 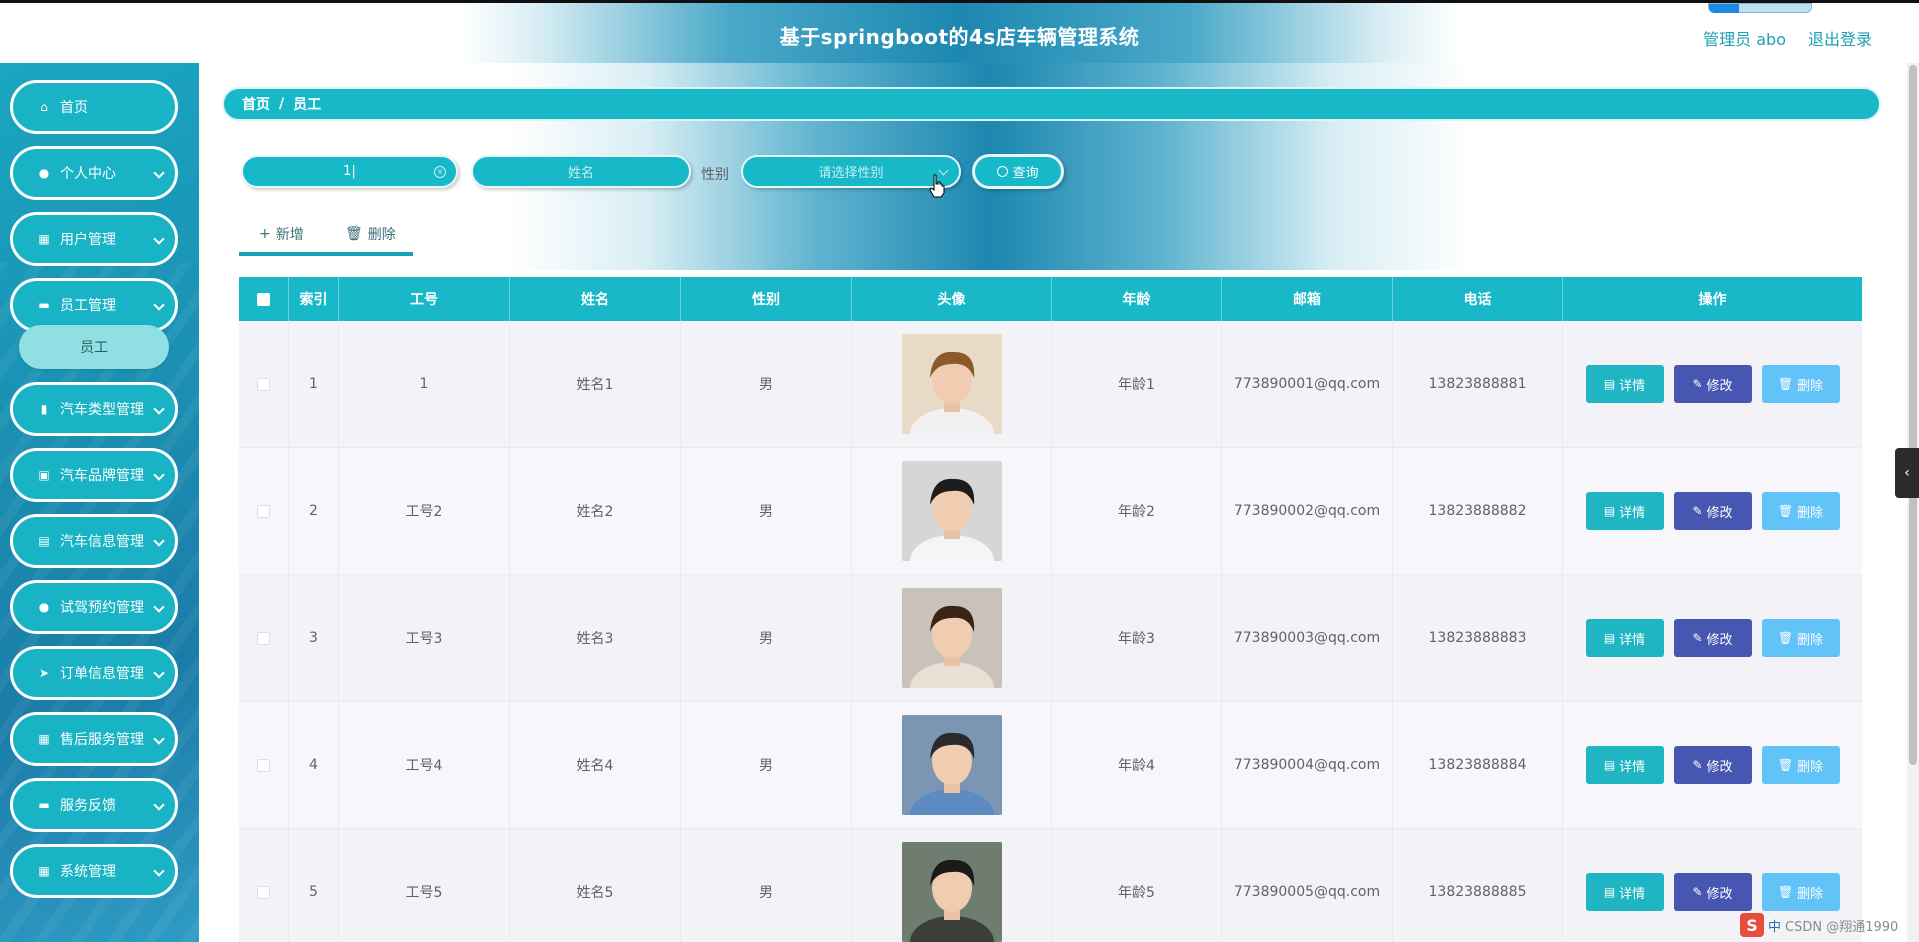 What do you see at coordinates (1760, 8) in the screenshot?
I see `header-badge` at bounding box center [1760, 8].